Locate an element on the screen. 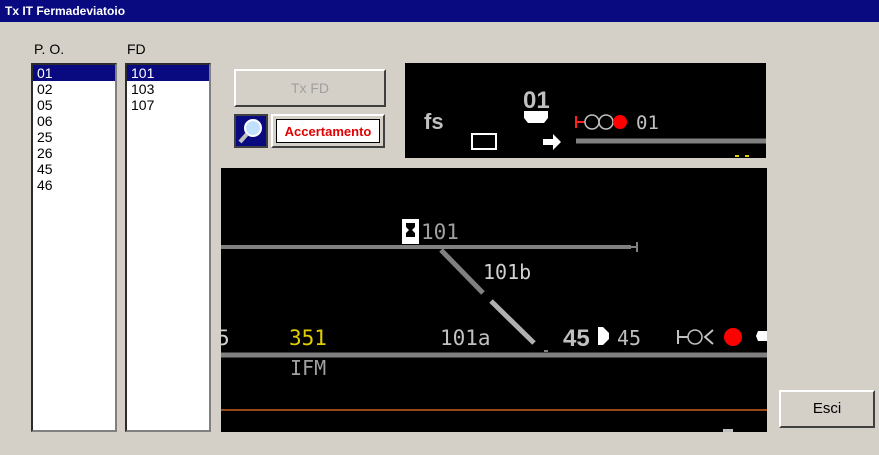 The image size is (879, 455). po-45-marker-icon is located at coordinates (603, 336).